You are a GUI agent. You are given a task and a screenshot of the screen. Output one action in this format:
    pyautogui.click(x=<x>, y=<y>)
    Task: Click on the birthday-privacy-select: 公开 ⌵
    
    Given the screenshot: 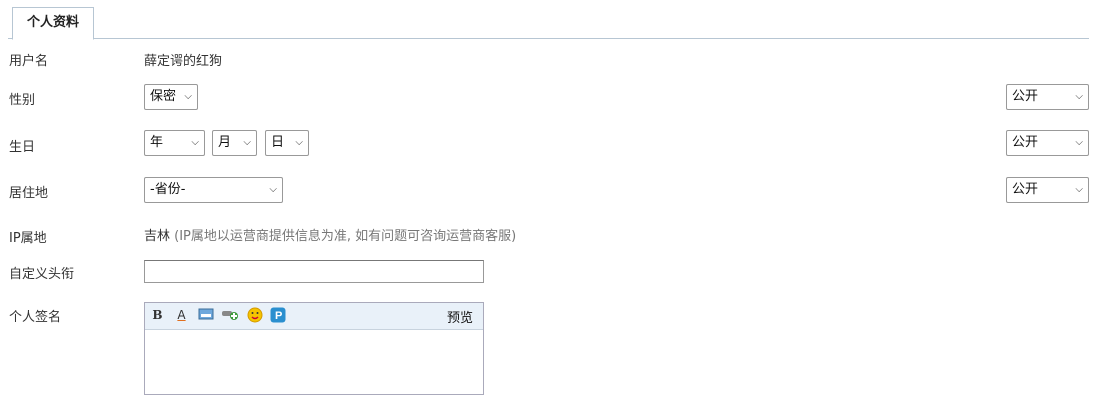 What is the action you would take?
    pyautogui.click(x=1047, y=143)
    